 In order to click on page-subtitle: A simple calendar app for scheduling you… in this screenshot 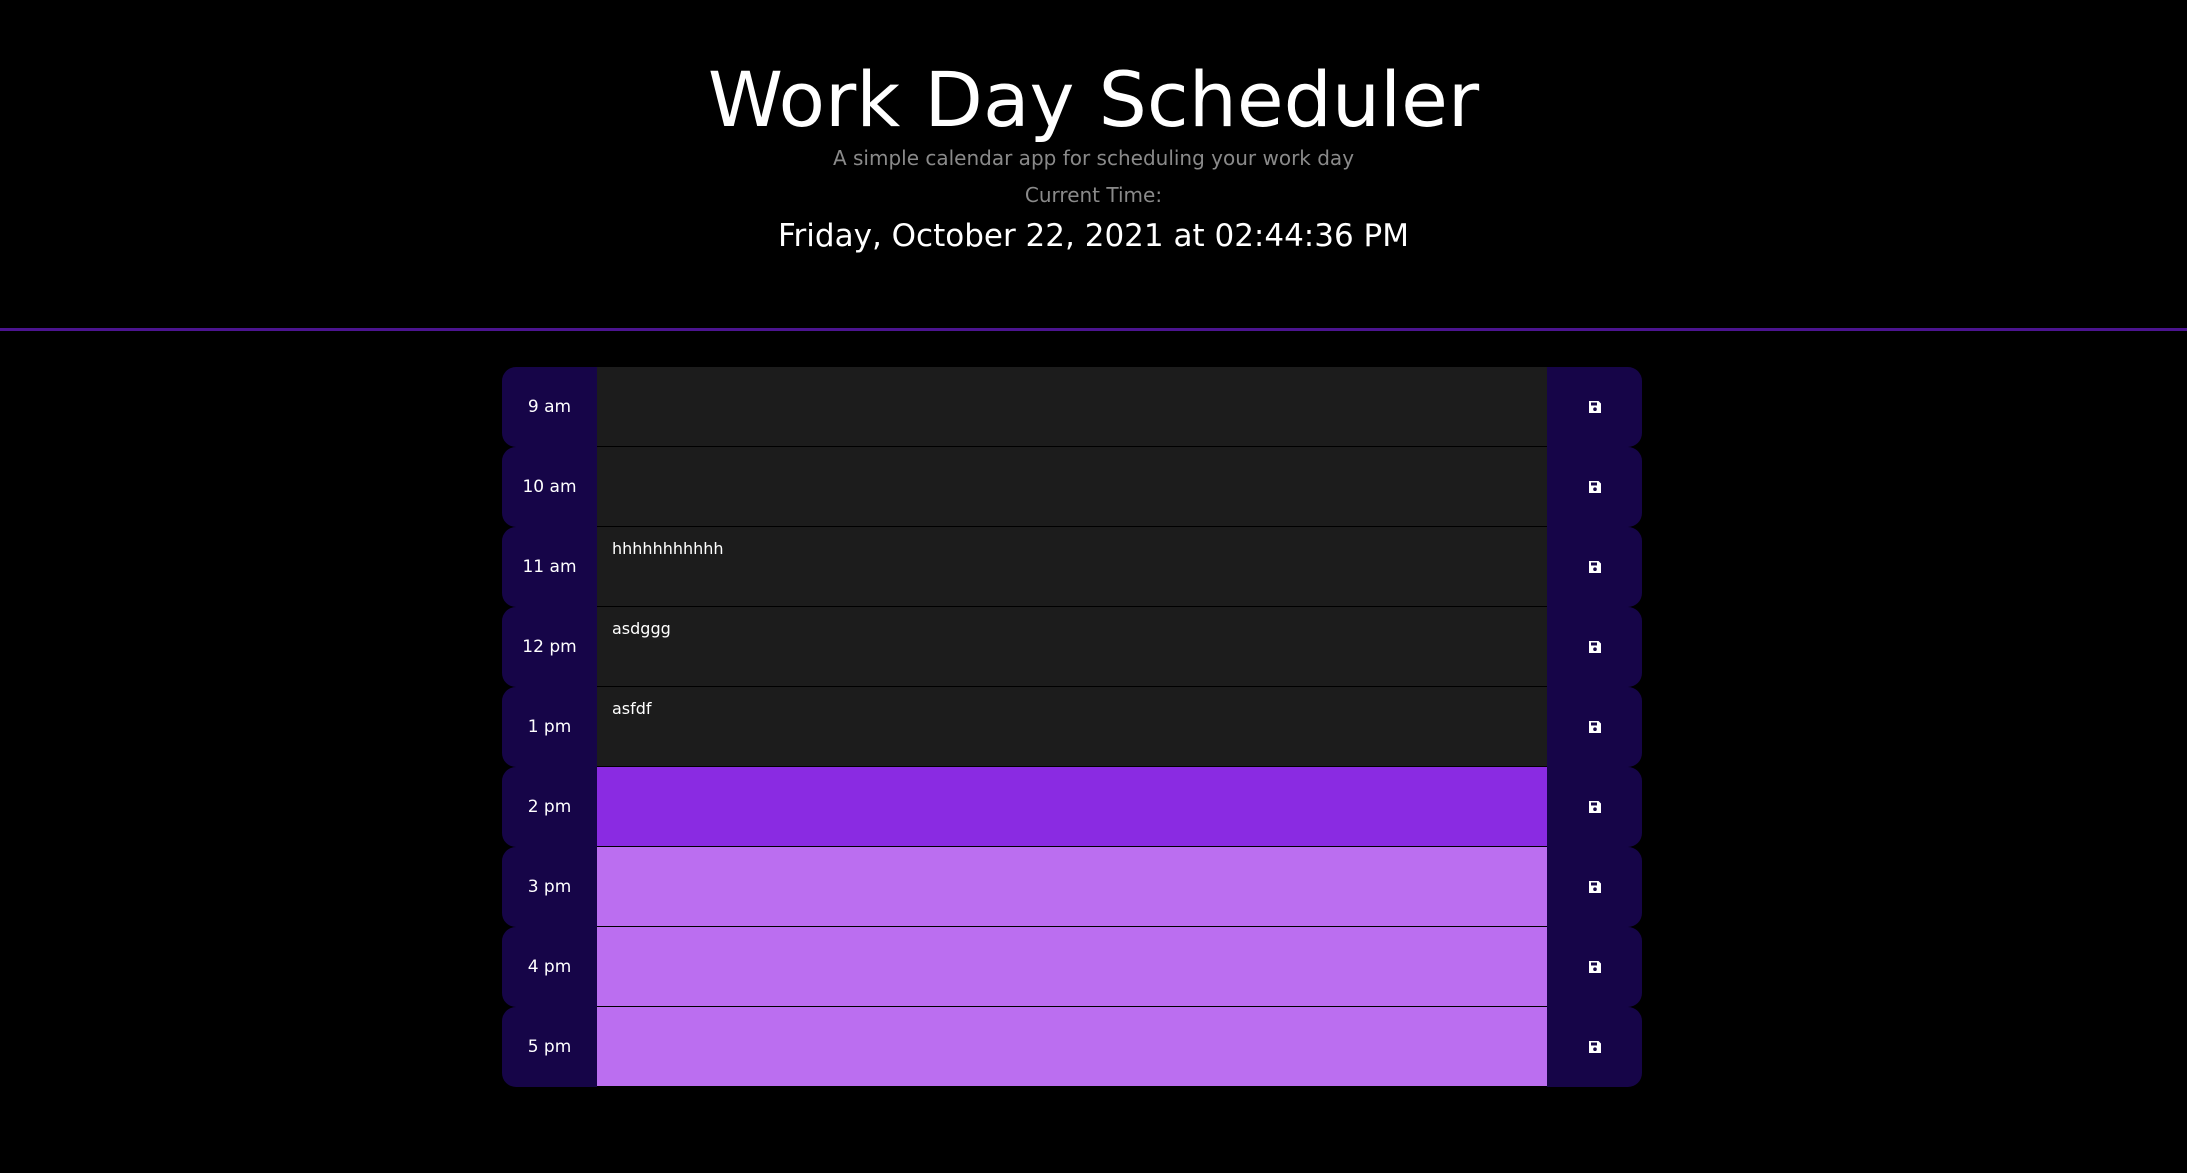, I will do `click(1093, 158)`.